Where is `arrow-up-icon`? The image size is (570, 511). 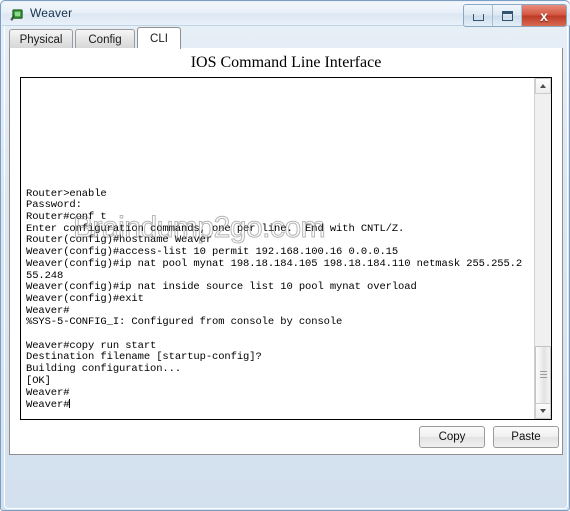
arrow-up-icon is located at coordinates (543, 86).